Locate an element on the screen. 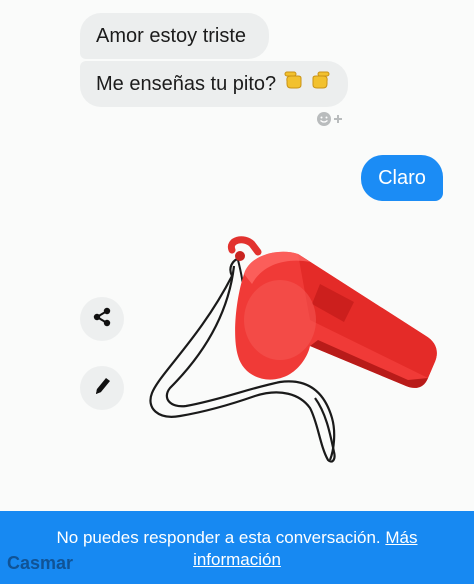 This screenshot has height=584, width=474. add-reaction-icon is located at coordinates (330, 119).